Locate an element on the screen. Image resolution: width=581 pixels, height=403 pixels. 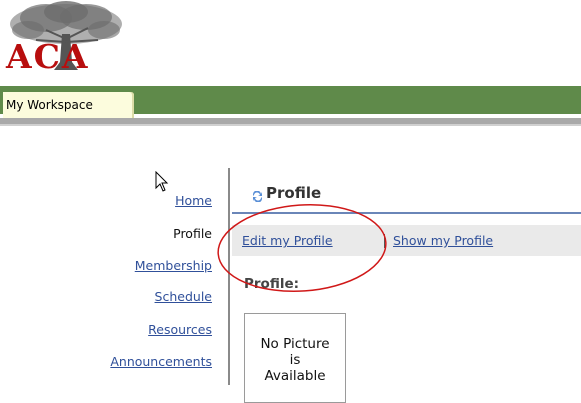
menu-item-profile: Profile is located at coordinates (192, 233).